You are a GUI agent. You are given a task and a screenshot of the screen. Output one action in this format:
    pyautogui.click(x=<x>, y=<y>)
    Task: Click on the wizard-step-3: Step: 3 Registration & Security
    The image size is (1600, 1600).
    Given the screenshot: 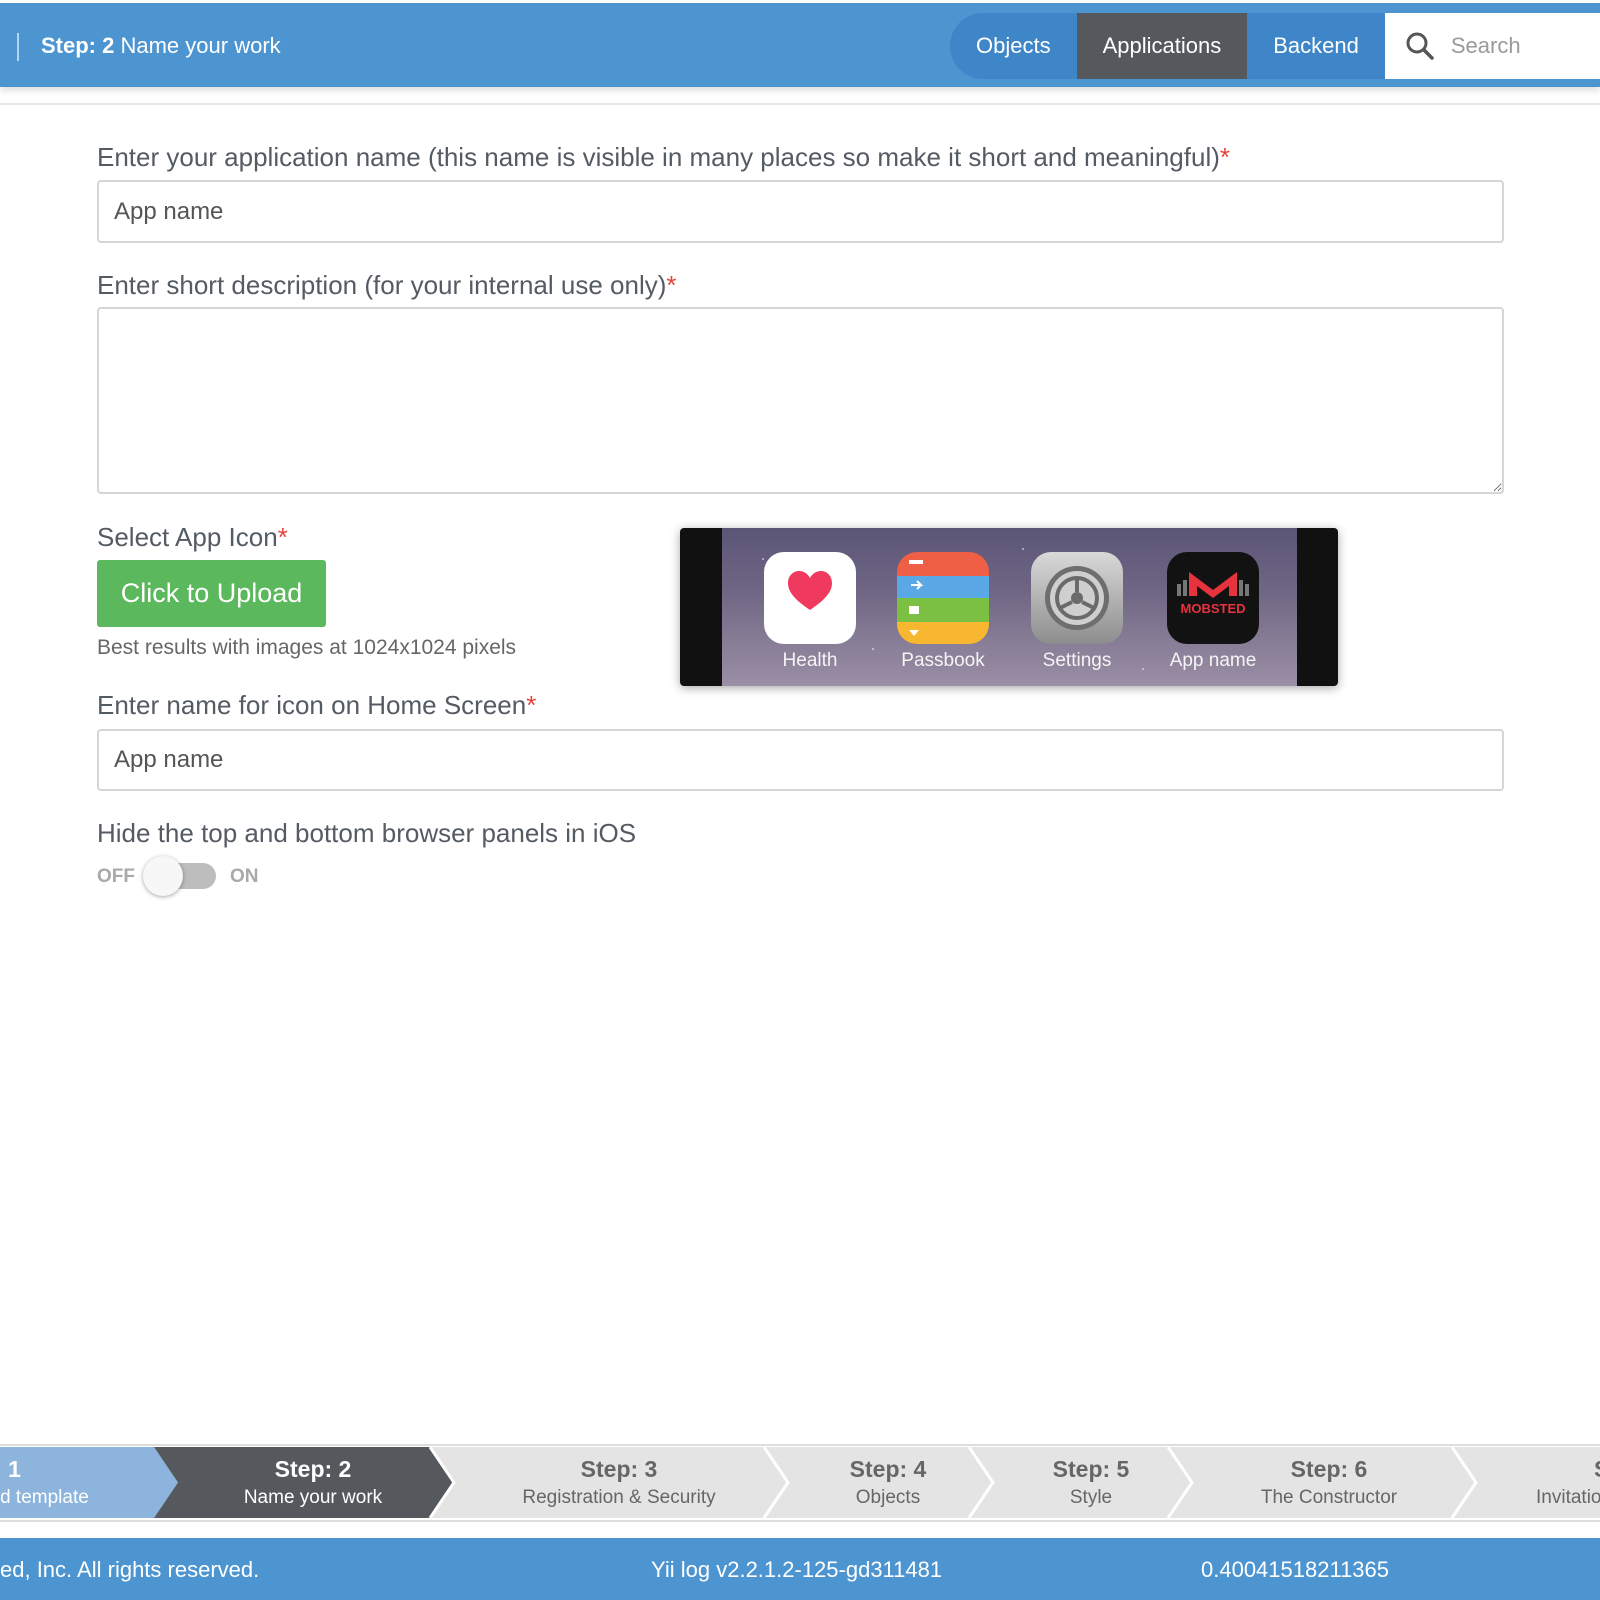 What is the action you would take?
    pyautogui.click(x=619, y=1482)
    